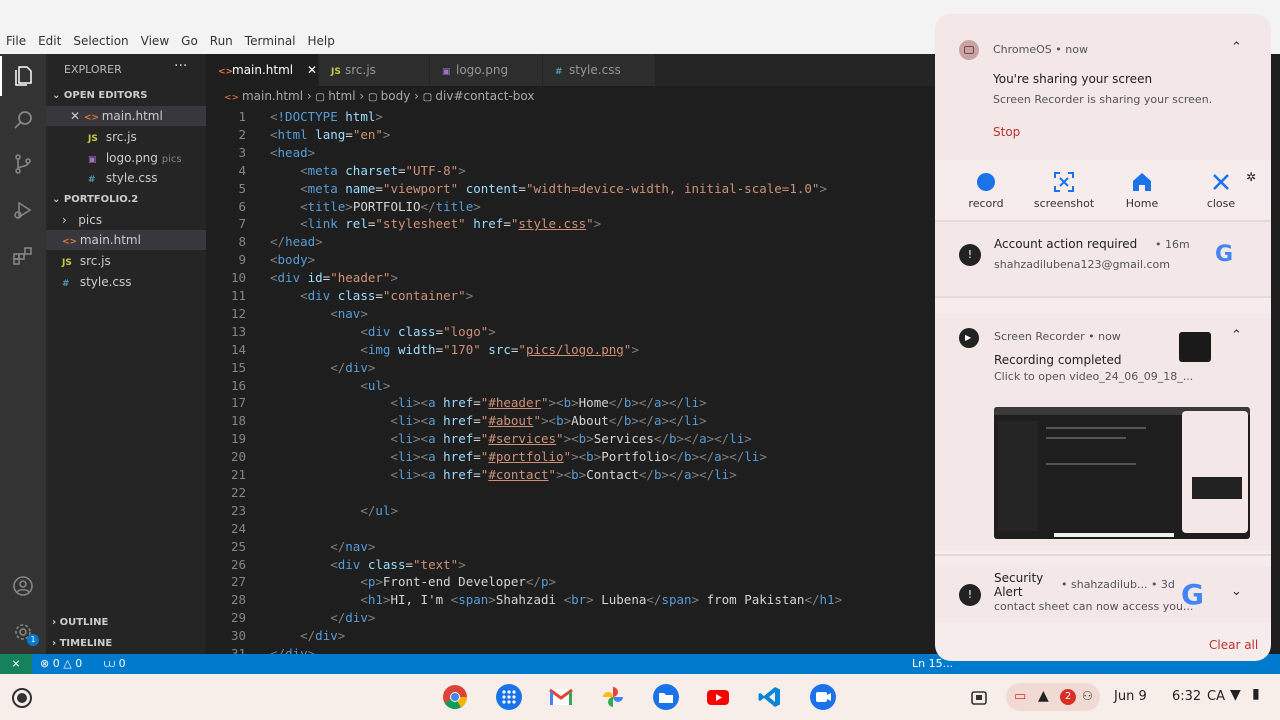  I want to click on open-editors-header: ⌄ OPEN EDITORS, so click(126, 96).